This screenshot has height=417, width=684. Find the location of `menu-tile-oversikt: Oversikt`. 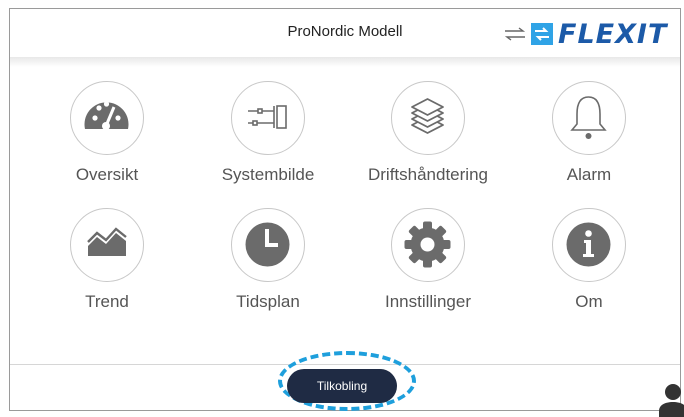

menu-tile-oversikt: Oversikt is located at coordinates (107, 136).